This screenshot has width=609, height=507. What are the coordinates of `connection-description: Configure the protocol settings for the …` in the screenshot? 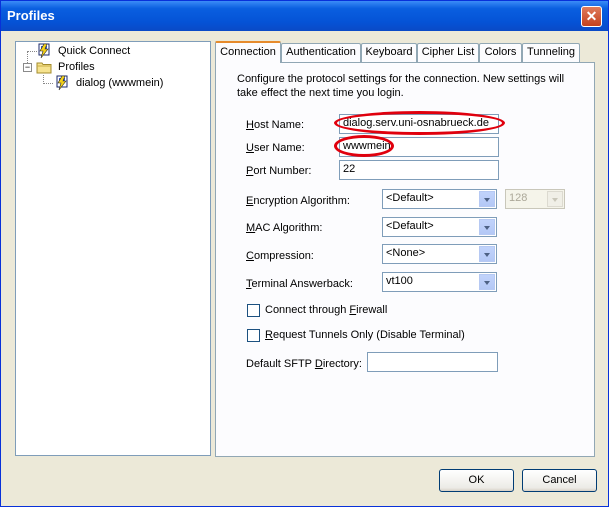 It's located at (401, 86).